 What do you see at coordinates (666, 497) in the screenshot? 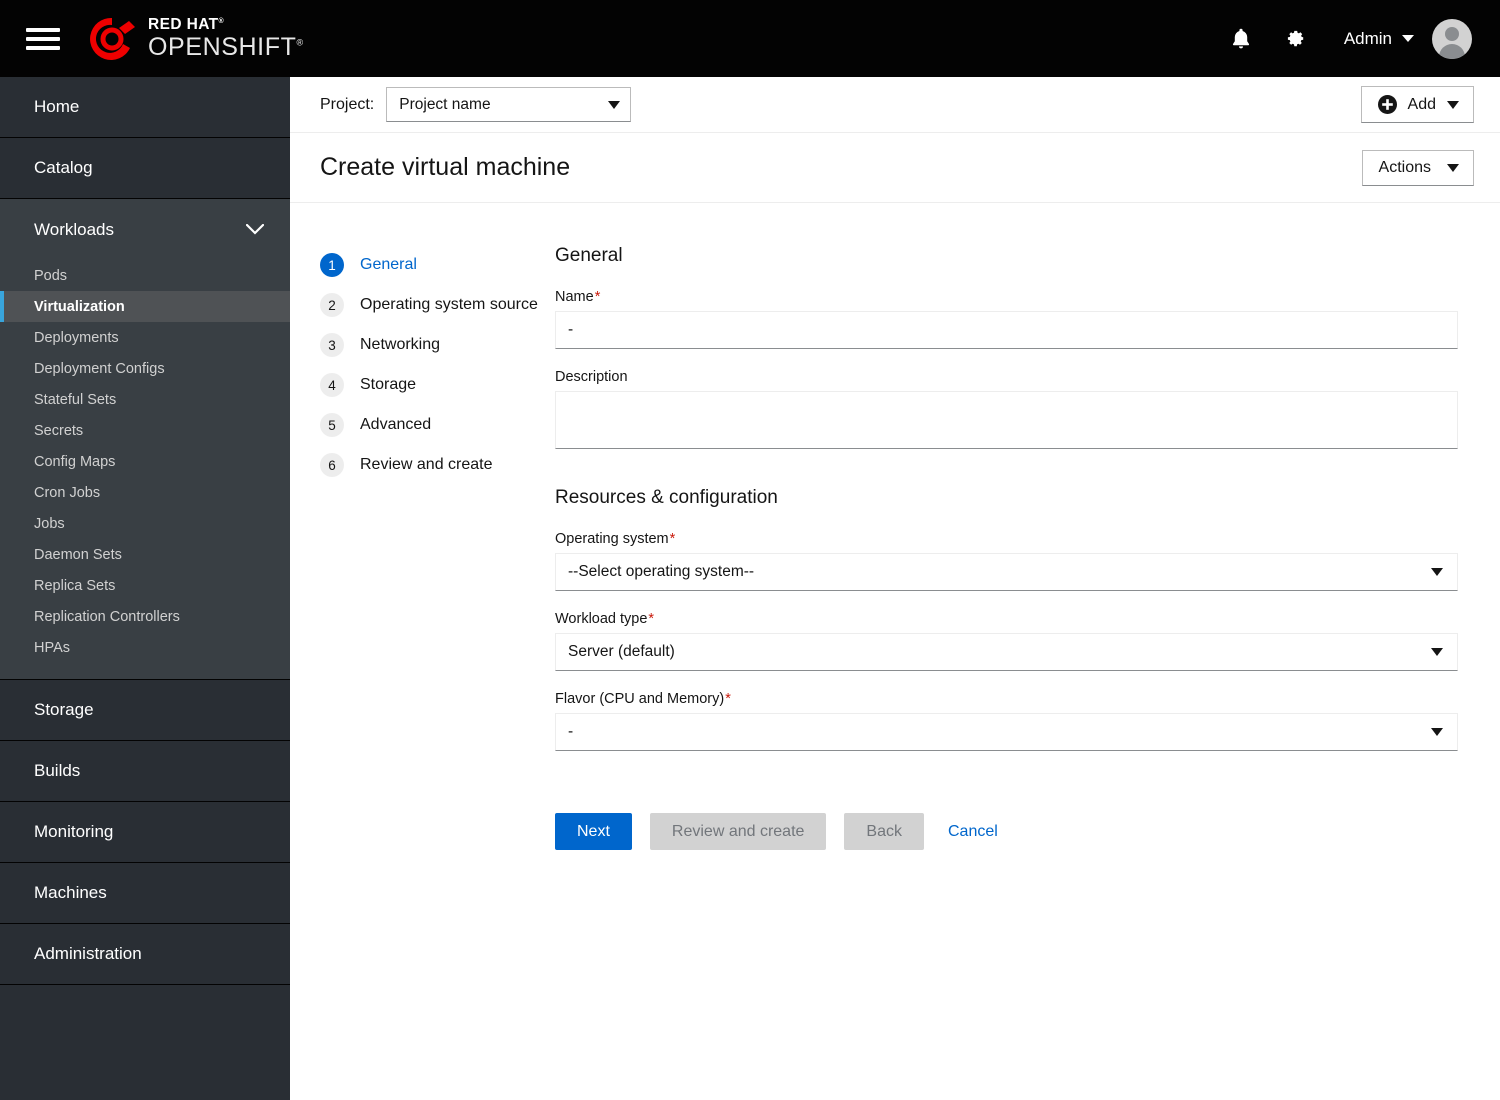
I see `resources-section-title: Resources & configuration` at bounding box center [666, 497].